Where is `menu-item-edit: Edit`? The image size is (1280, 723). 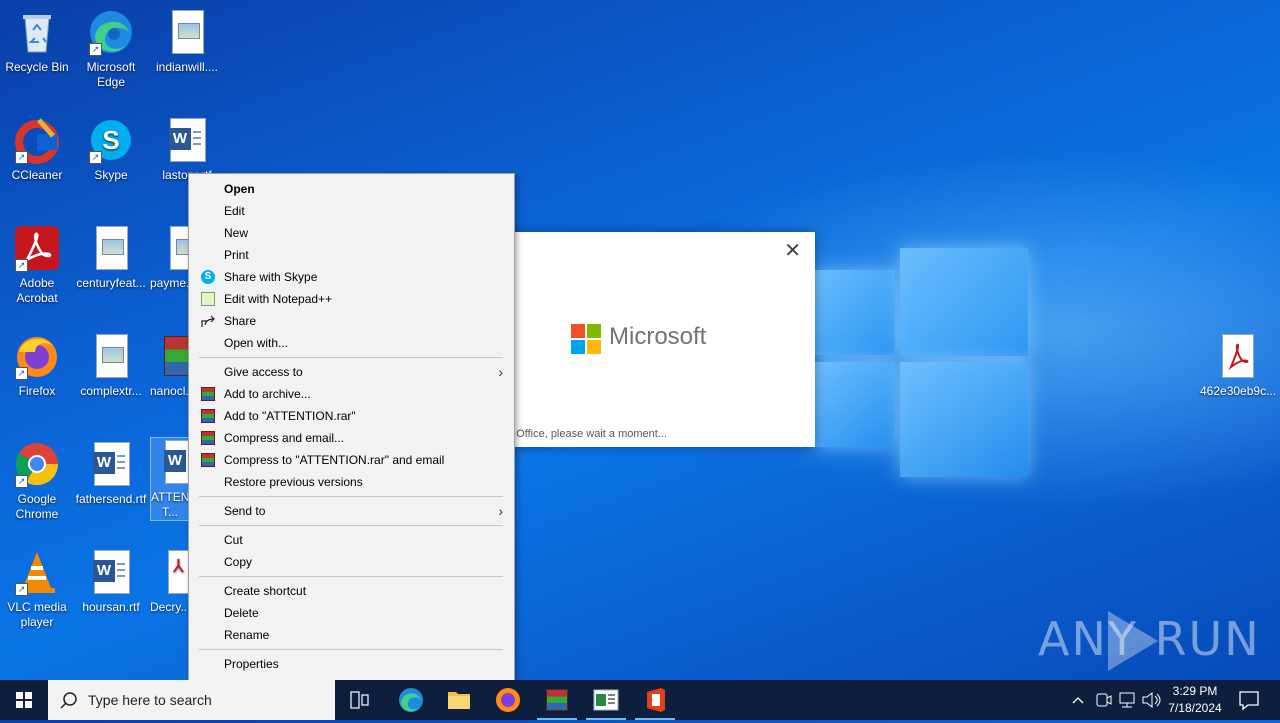 menu-item-edit: Edit is located at coordinates (351, 211).